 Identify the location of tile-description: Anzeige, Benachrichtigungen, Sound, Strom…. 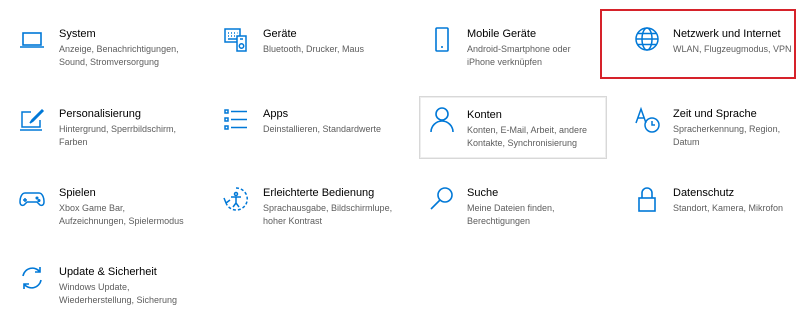
(119, 55).